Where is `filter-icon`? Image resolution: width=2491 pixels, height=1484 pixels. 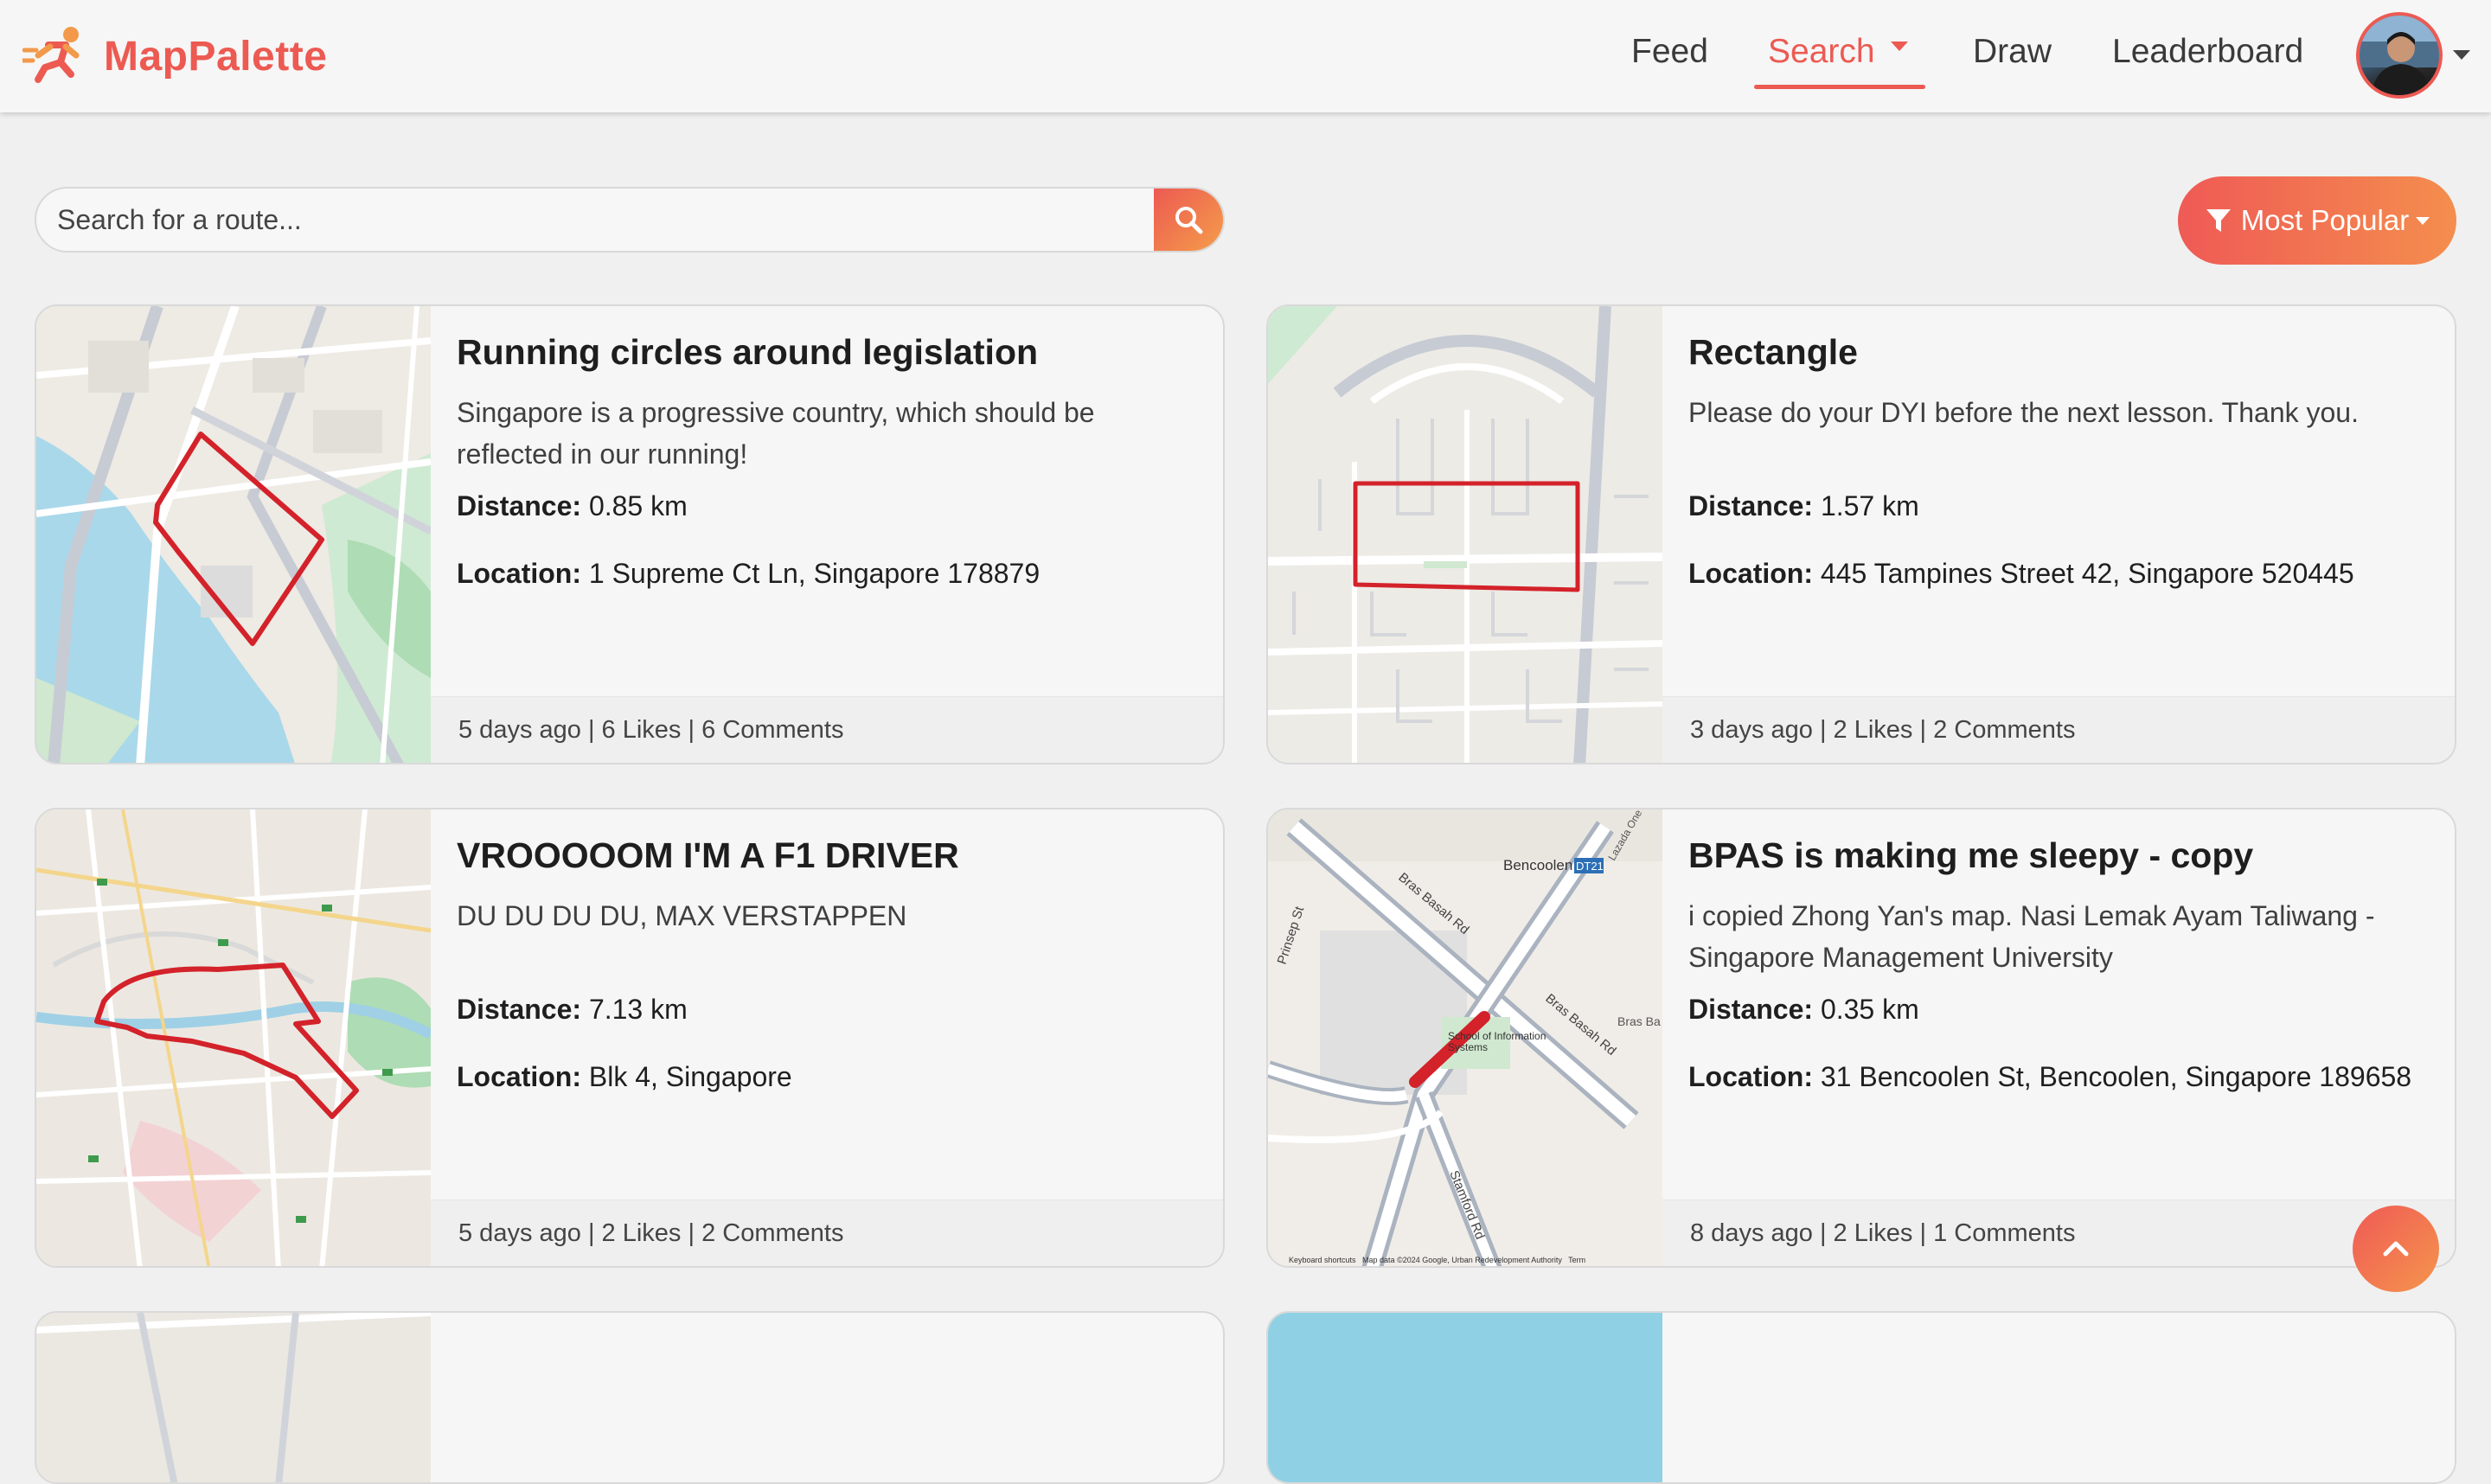
filter-icon is located at coordinates (2218, 221).